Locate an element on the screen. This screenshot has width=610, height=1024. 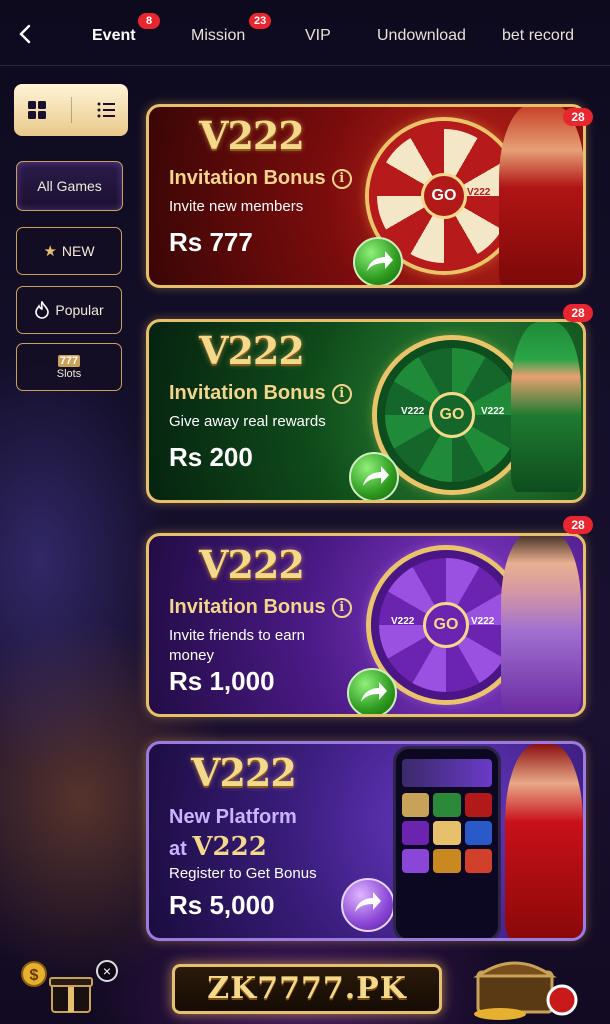
list-view-icon is located at coordinates (106, 110).